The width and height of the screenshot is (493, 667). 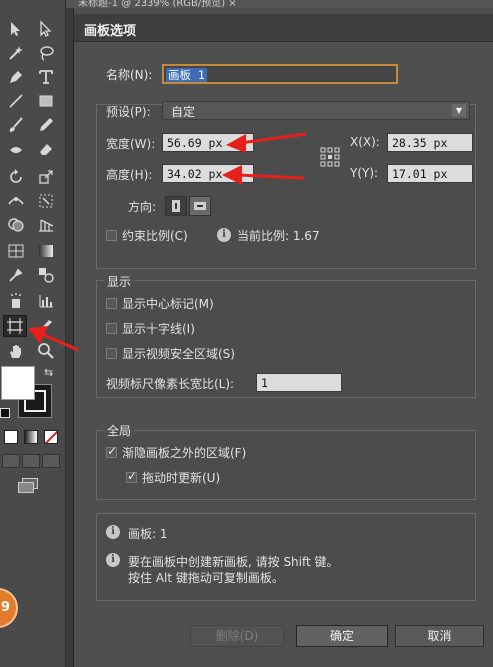 I want to click on width-tool-icon, so click(x=16, y=201).